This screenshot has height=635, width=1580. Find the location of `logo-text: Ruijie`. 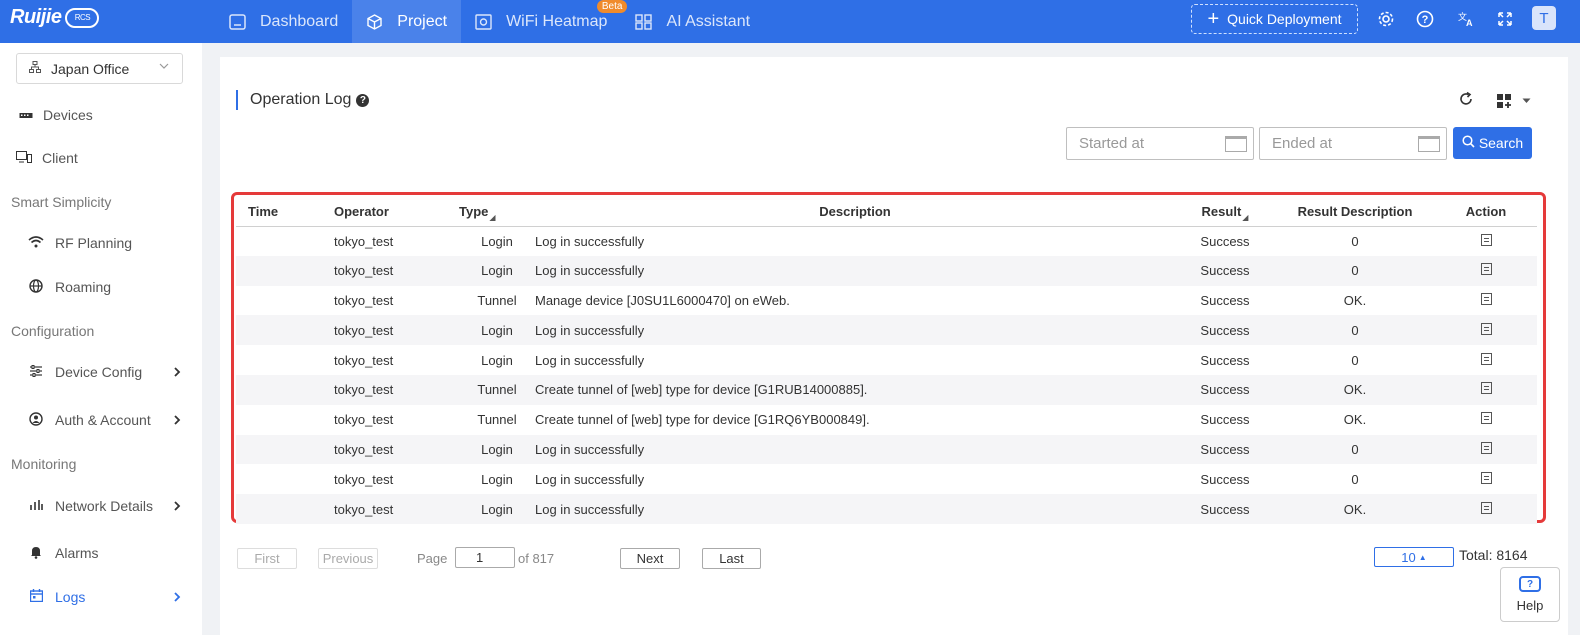

logo-text: Ruijie is located at coordinates (36, 17).